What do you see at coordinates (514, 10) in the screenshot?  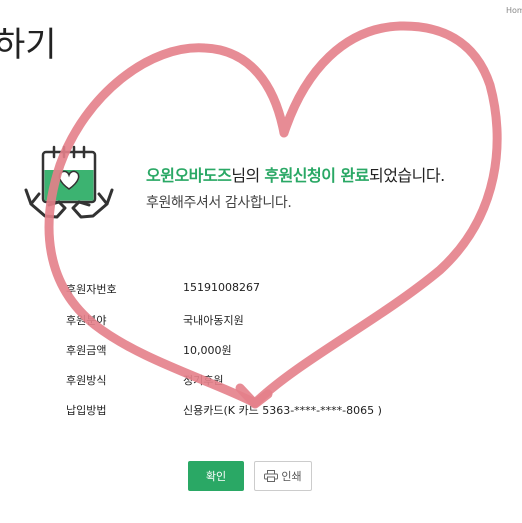 I see `home-link: Hom` at bounding box center [514, 10].